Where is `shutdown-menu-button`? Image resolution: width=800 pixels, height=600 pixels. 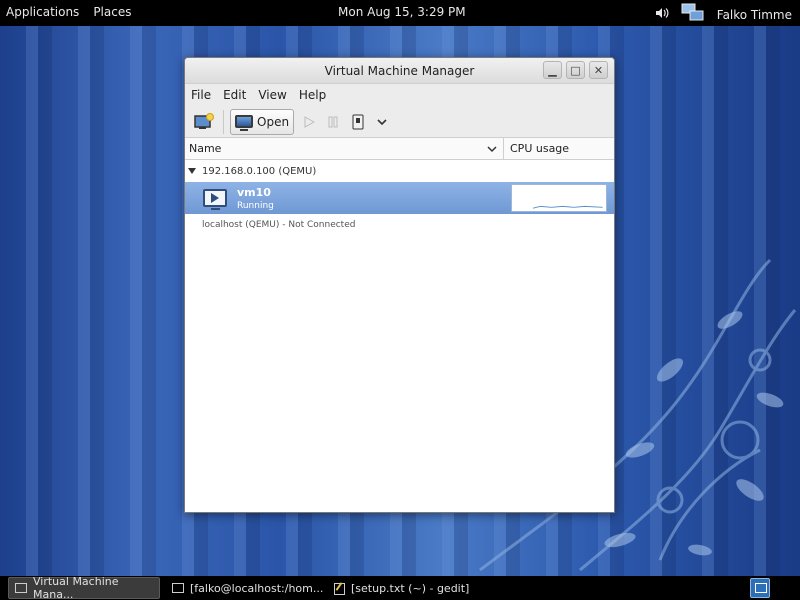 shutdown-menu-button is located at coordinates (382, 122).